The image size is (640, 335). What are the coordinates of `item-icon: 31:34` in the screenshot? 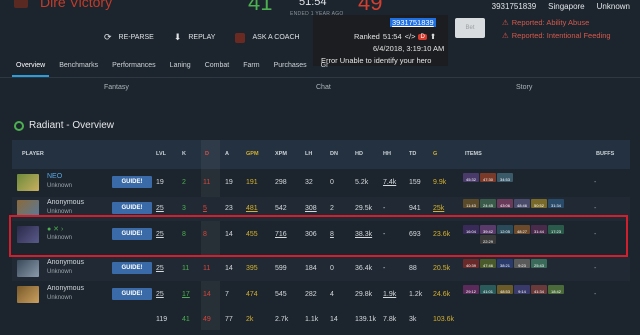 It's located at (556, 203).